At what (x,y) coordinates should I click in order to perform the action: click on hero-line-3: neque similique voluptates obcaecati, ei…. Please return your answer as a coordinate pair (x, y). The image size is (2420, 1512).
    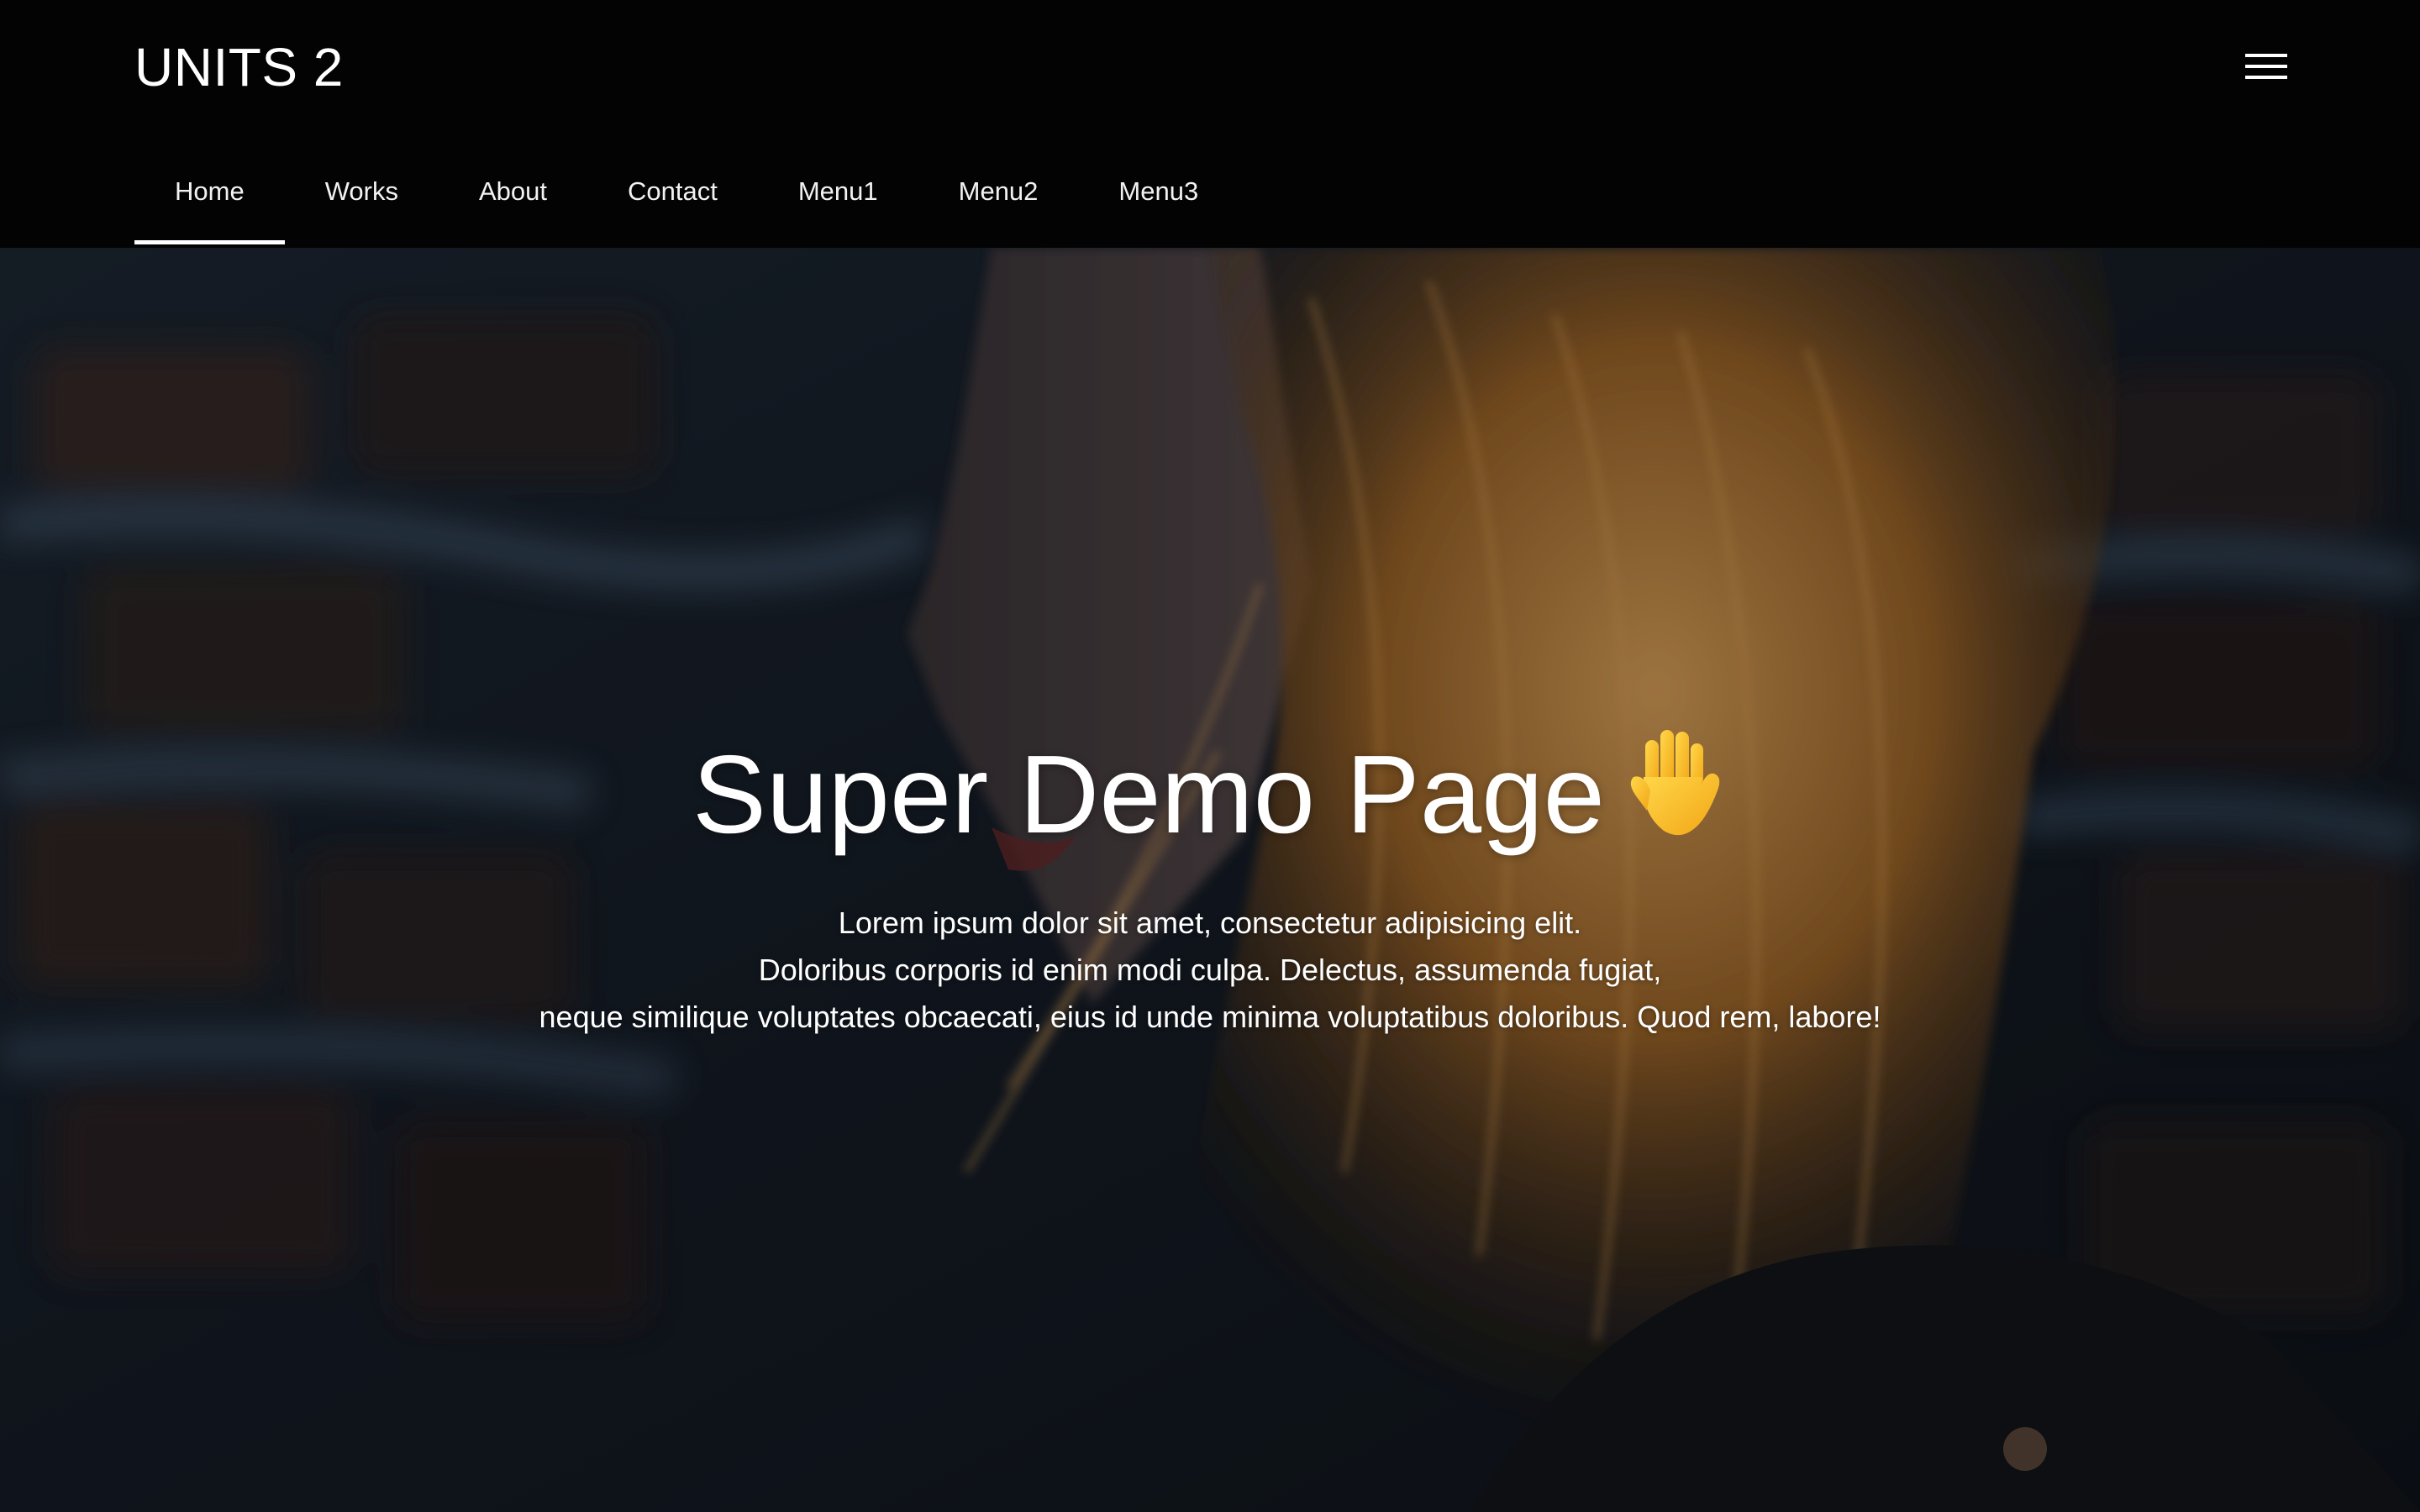
    Looking at the image, I should click on (1210, 1017).